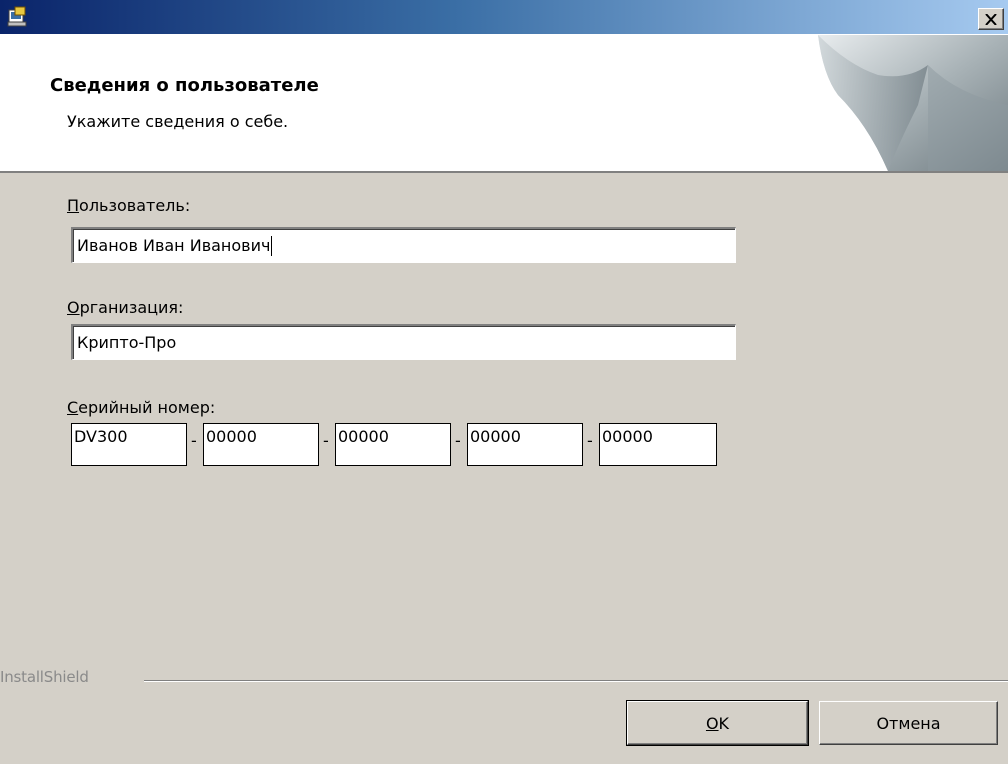  Describe the element at coordinates (174, 245) in the screenshot. I see `user-name-value: Иванов Иван Иванович` at that location.